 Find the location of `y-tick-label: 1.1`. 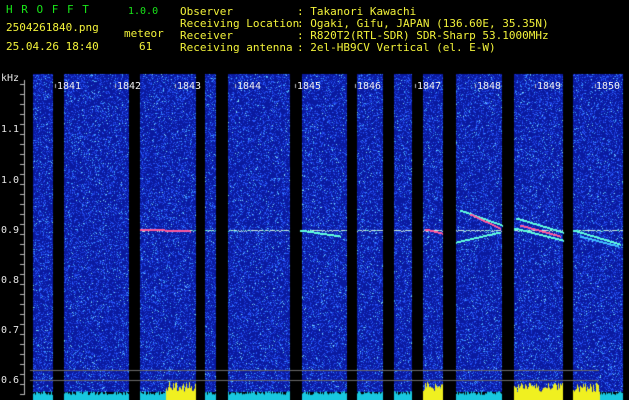

y-tick-label: 1.1 is located at coordinates (10, 129).